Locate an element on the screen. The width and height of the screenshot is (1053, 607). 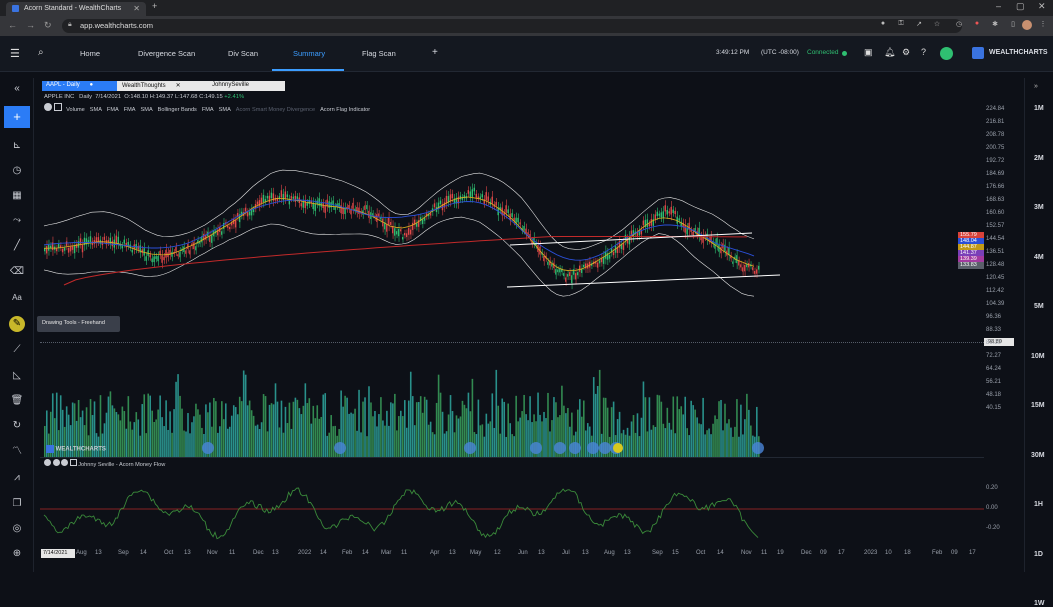
nav-div-scan: Div Scan is located at coordinates (243, 53).